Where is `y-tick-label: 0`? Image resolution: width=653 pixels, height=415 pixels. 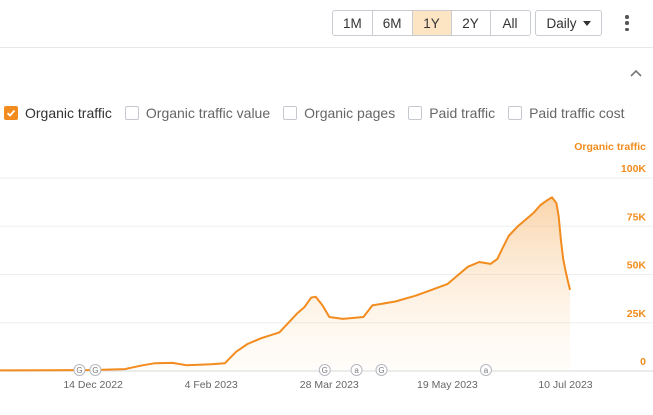
y-tick-label: 0 is located at coordinates (643, 362).